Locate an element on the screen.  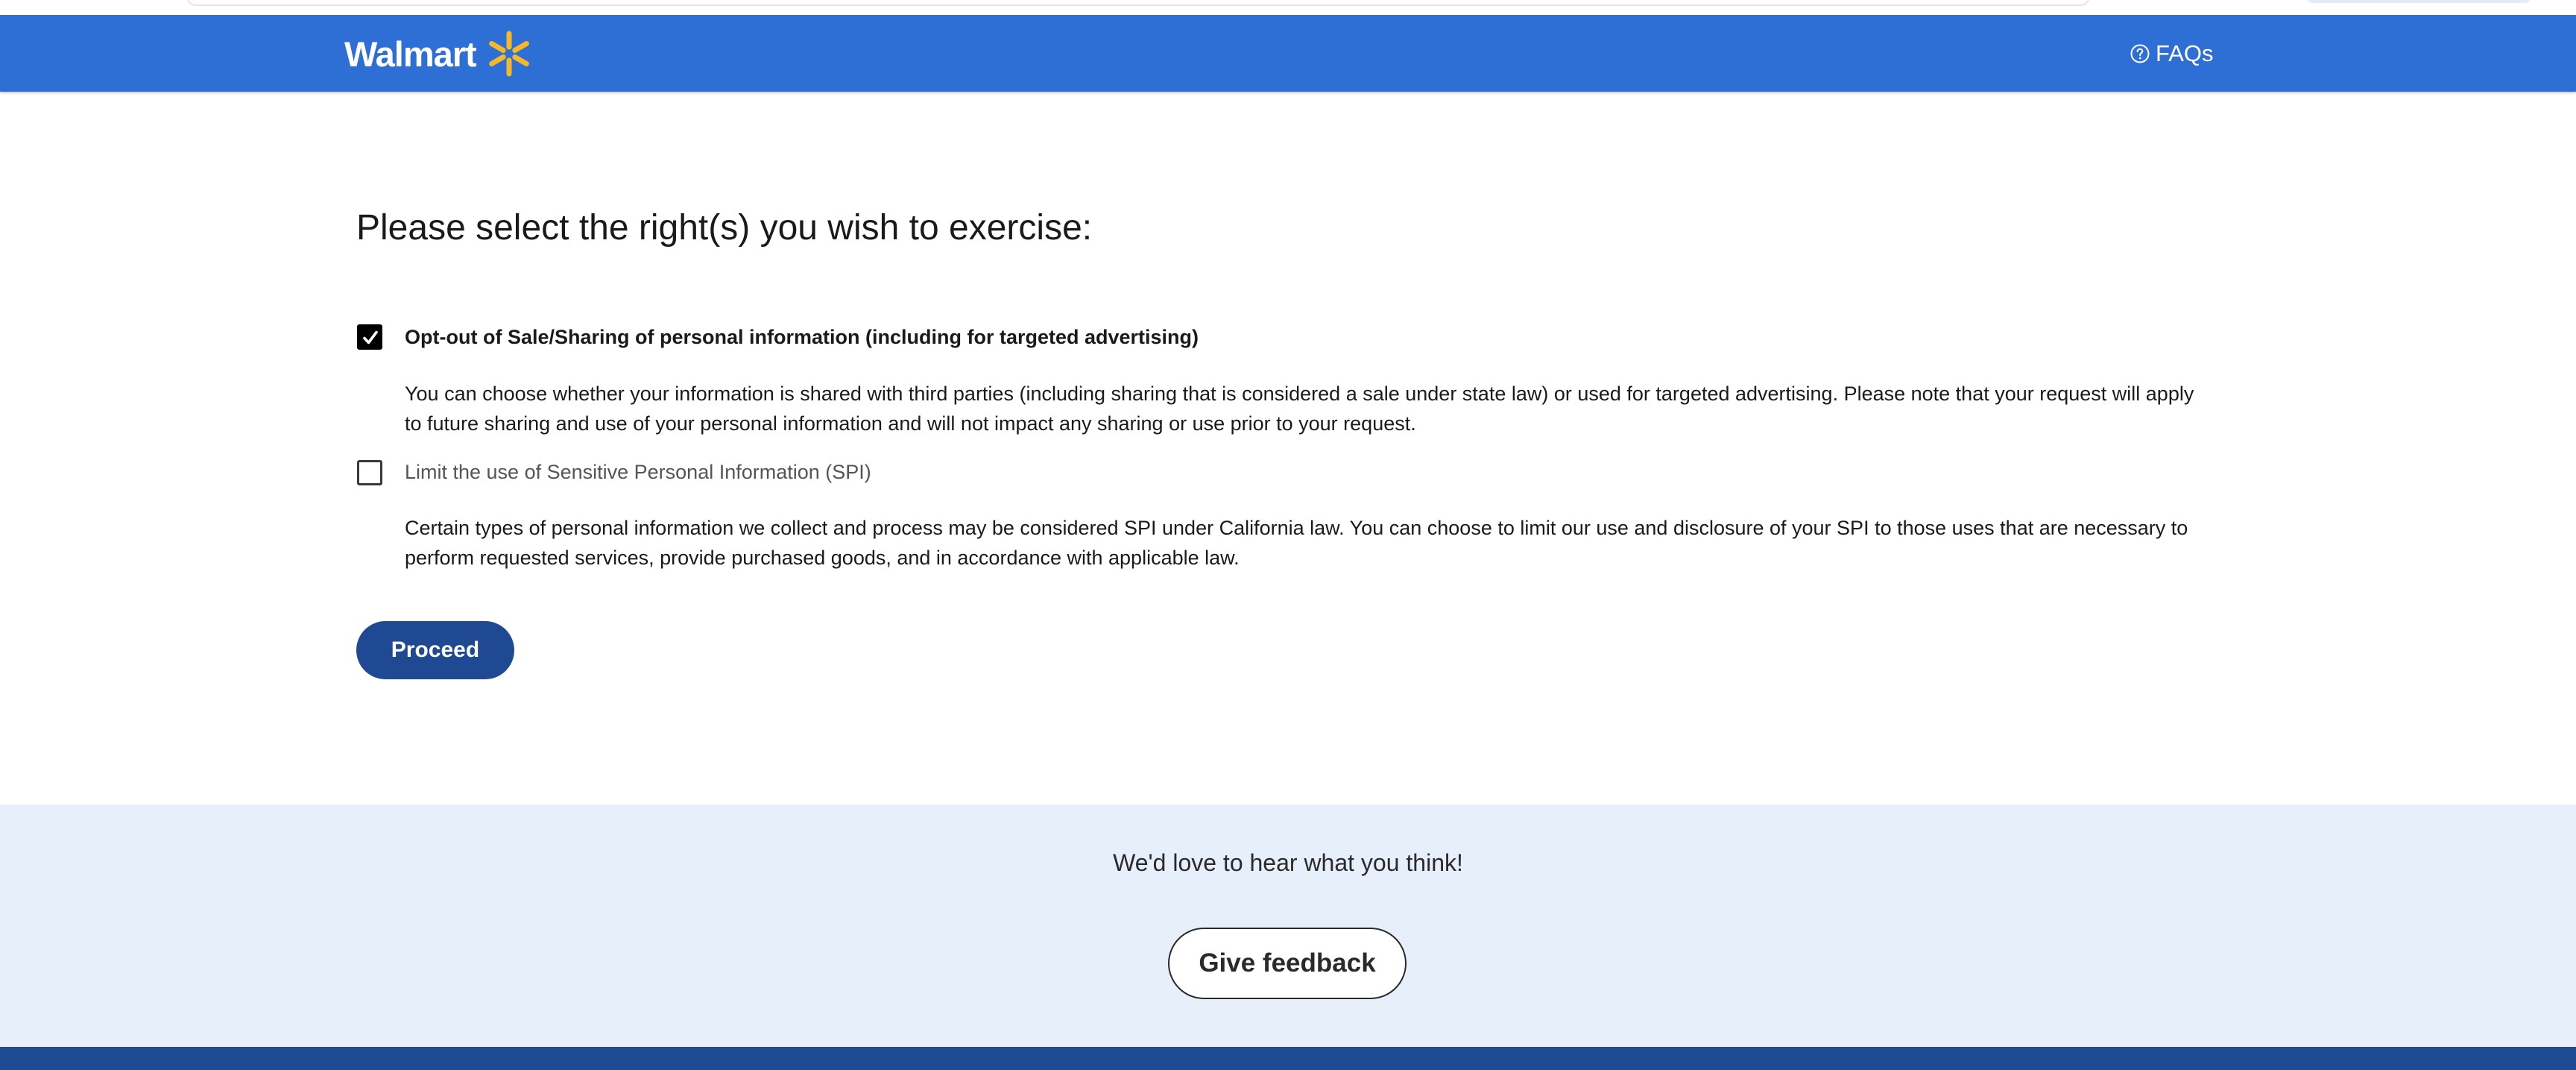
faqs-link: FAQs is located at coordinates (2172, 53).